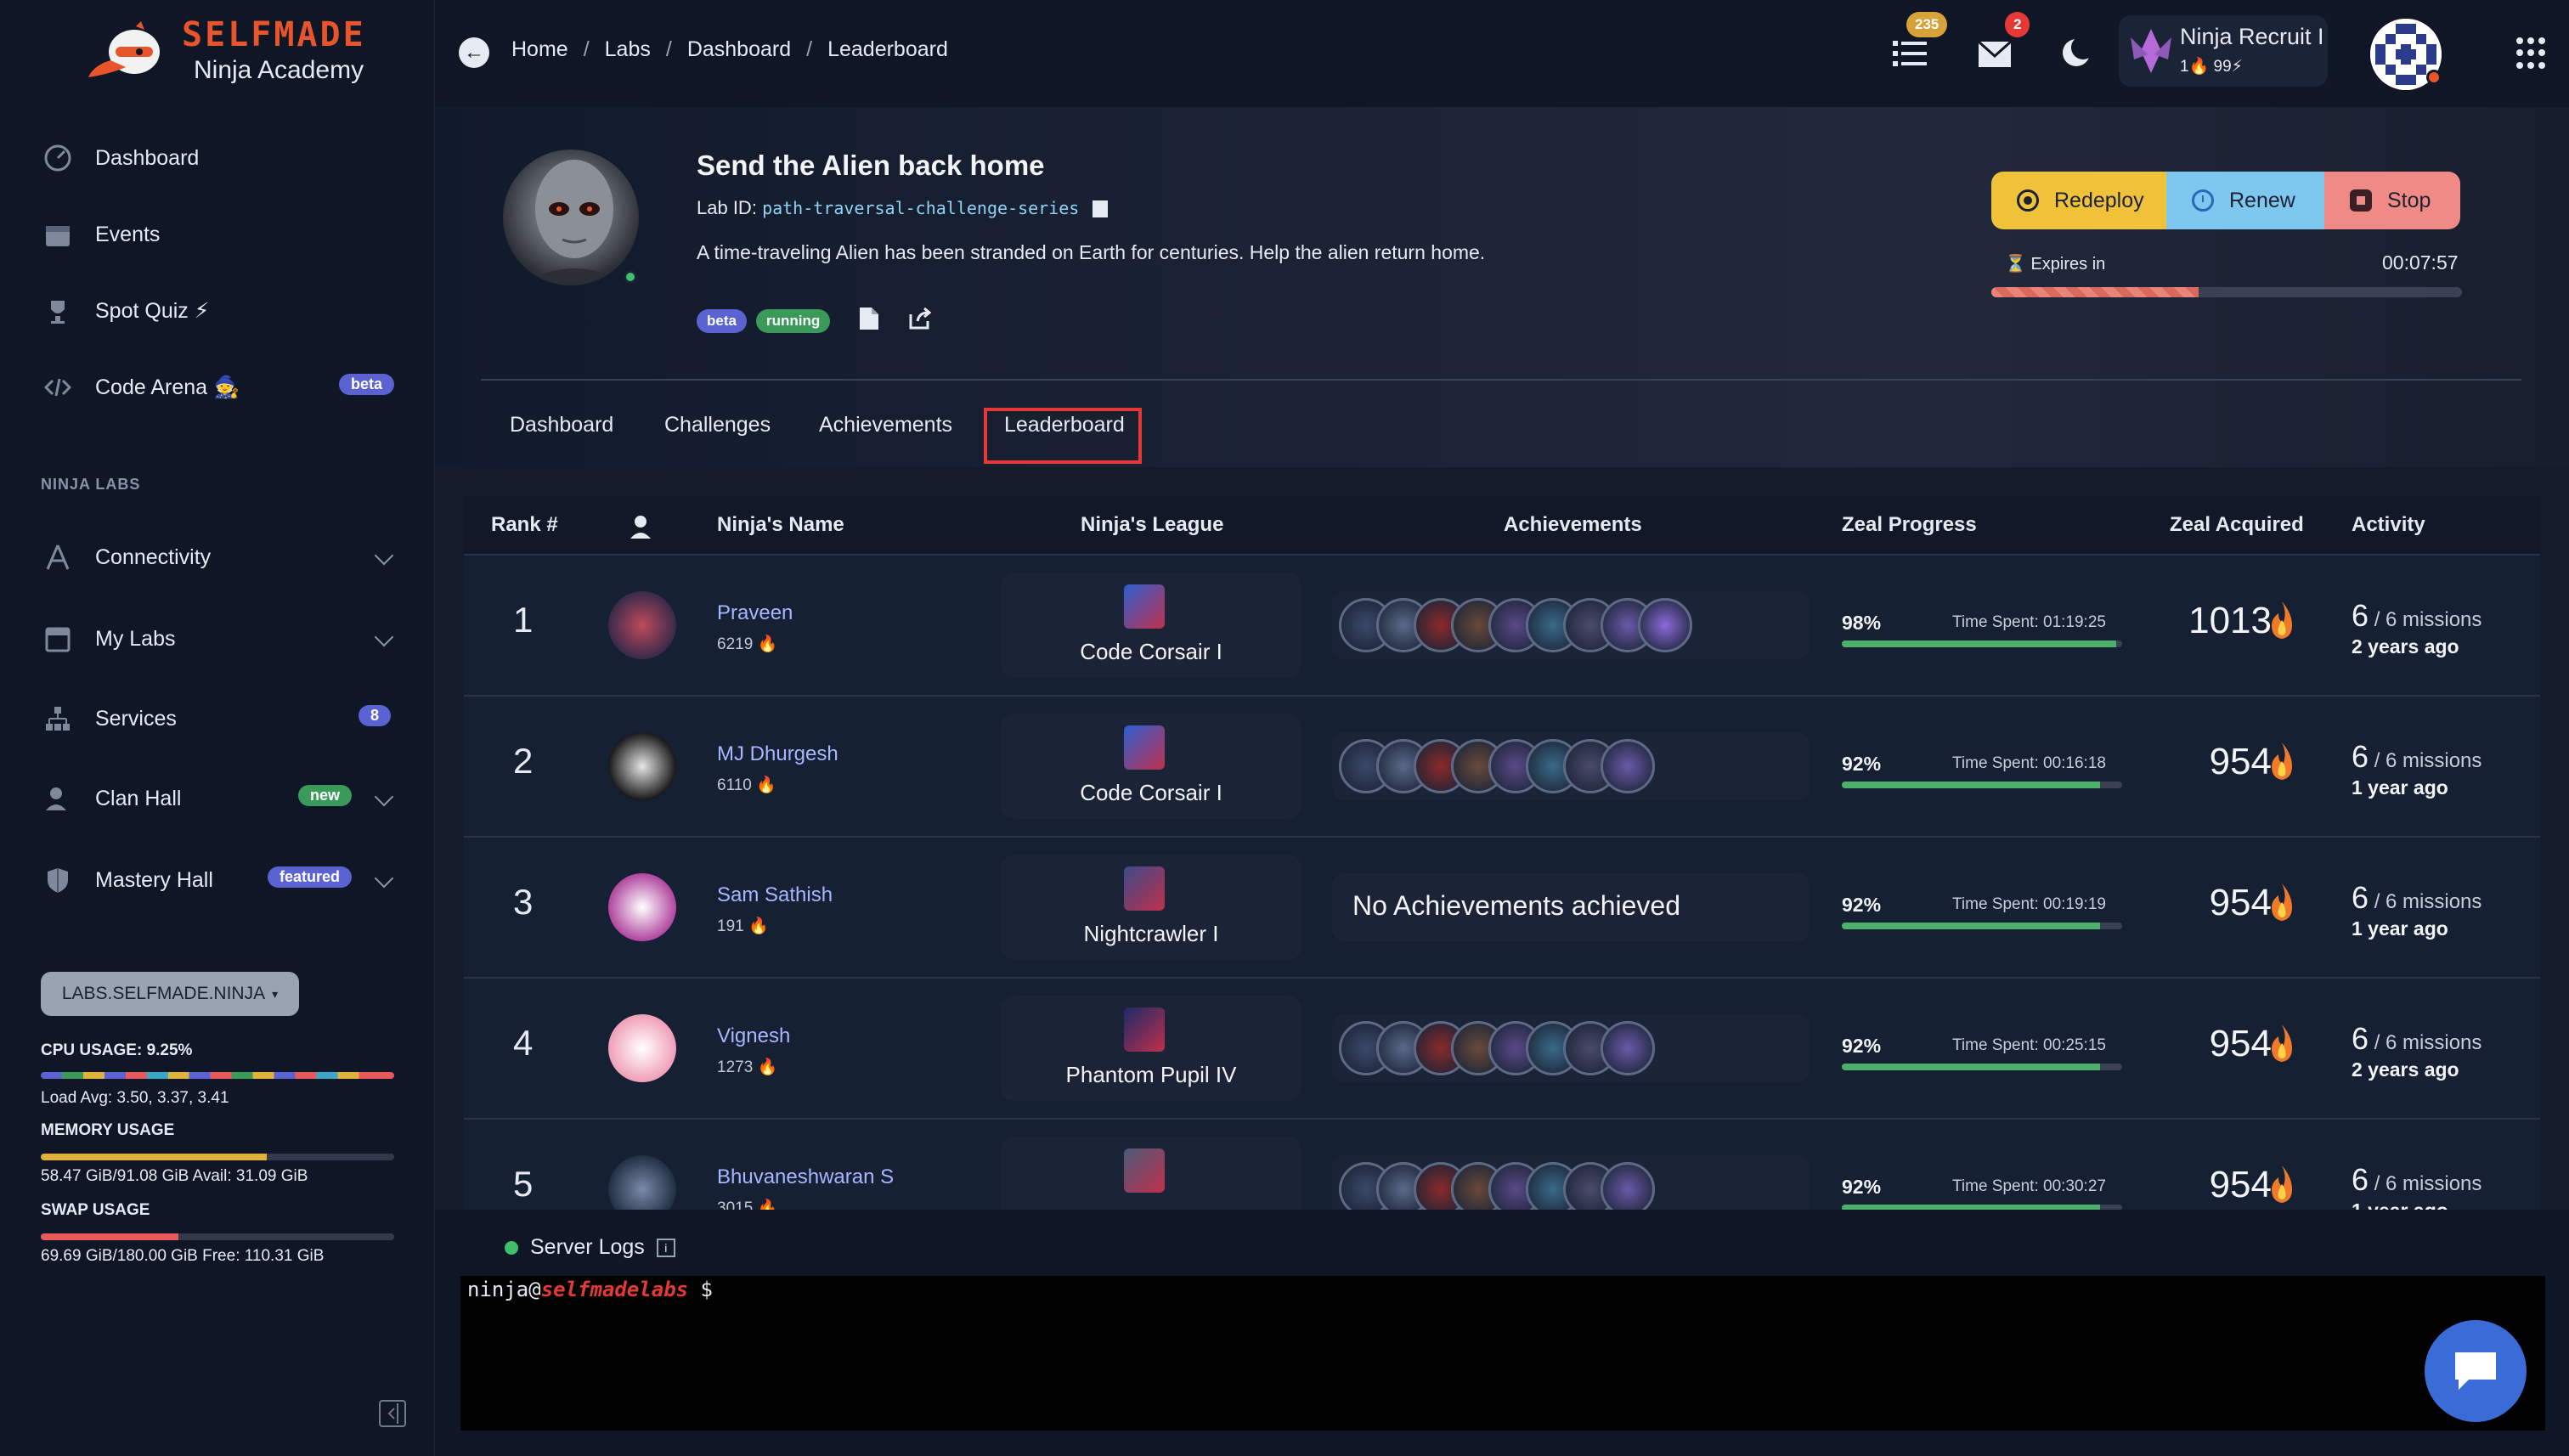  I want to click on expires-progress-bar, so click(2227, 292).